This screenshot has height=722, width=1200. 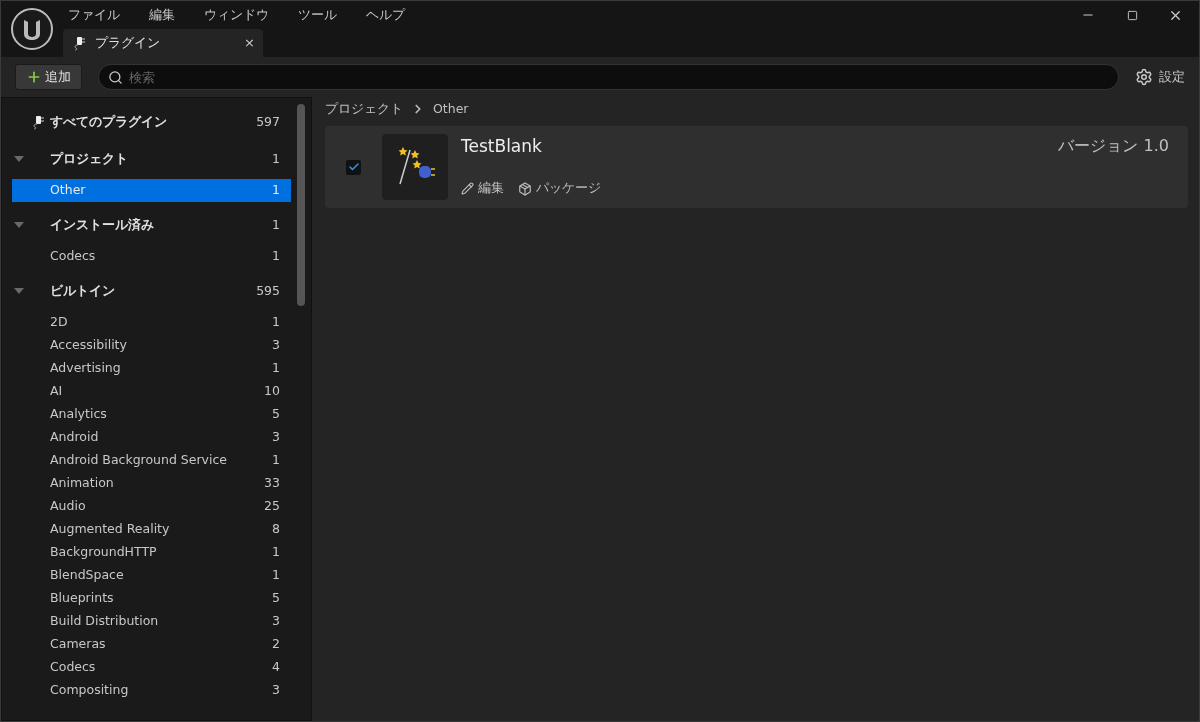 What do you see at coordinates (162, 15) in the screenshot?
I see `menu-item: 編集` at bounding box center [162, 15].